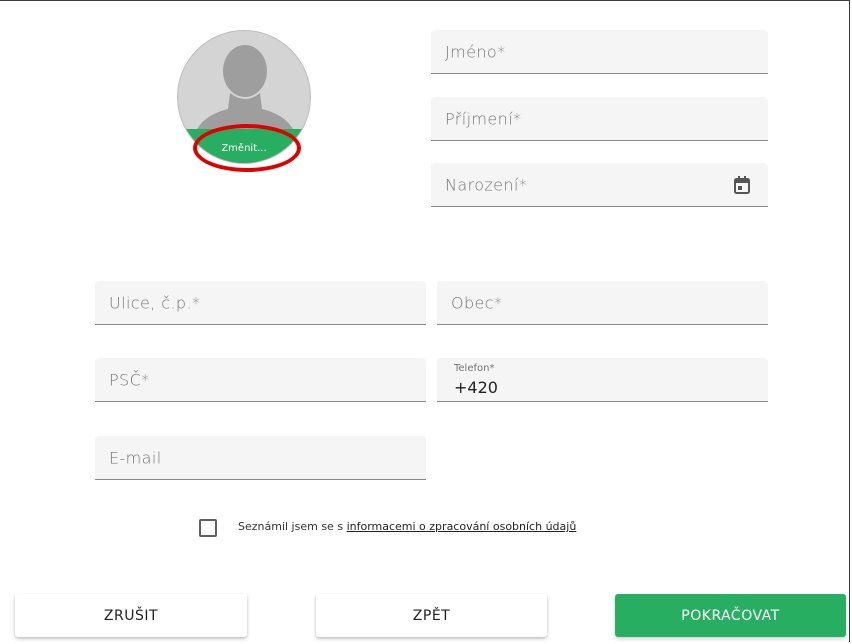 This screenshot has height=644, width=852. Describe the element at coordinates (247, 148) in the screenshot. I see `highlight-ellipse` at that location.